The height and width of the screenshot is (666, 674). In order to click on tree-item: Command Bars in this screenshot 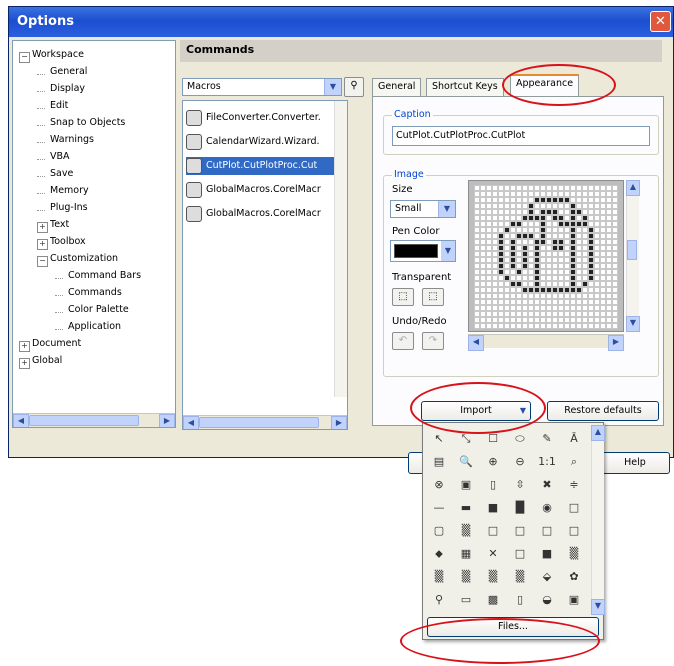, I will do `click(104, 275)`.